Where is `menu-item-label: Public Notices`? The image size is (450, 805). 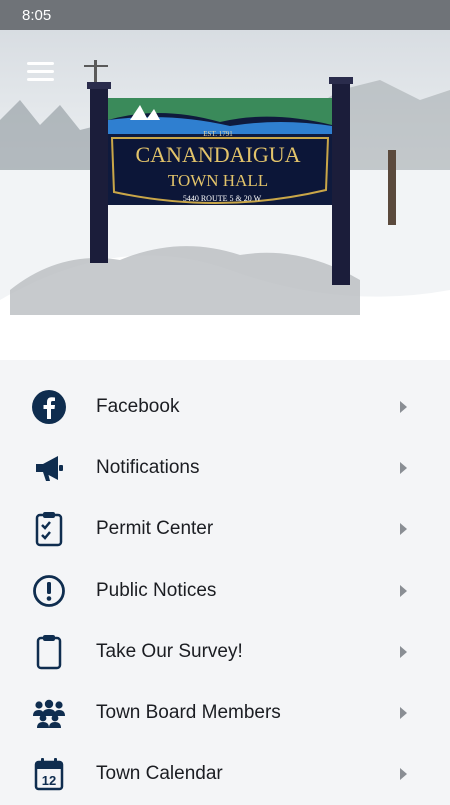
menu-item-label: Public Notices is located at coordinates (156, 590).